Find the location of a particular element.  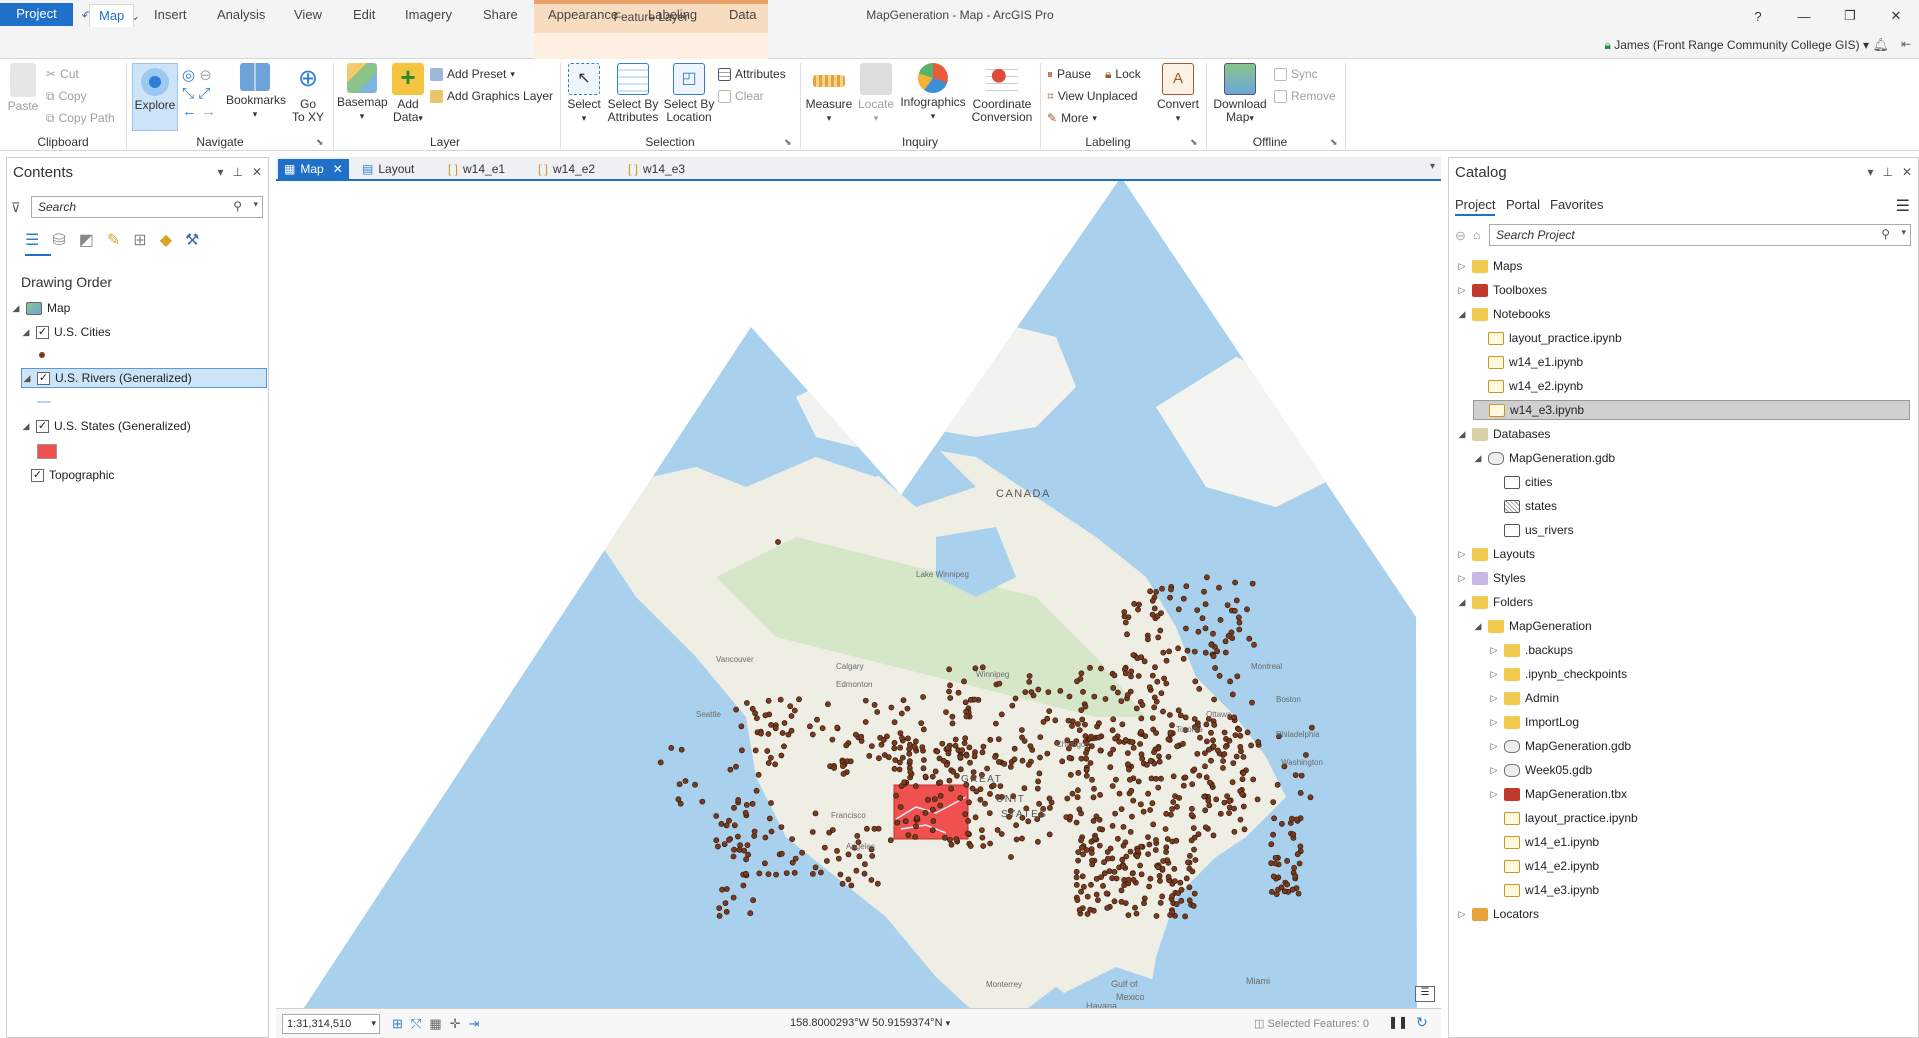

collapse-triangle-icon: ◢ is located at coordinates (1478, 458).